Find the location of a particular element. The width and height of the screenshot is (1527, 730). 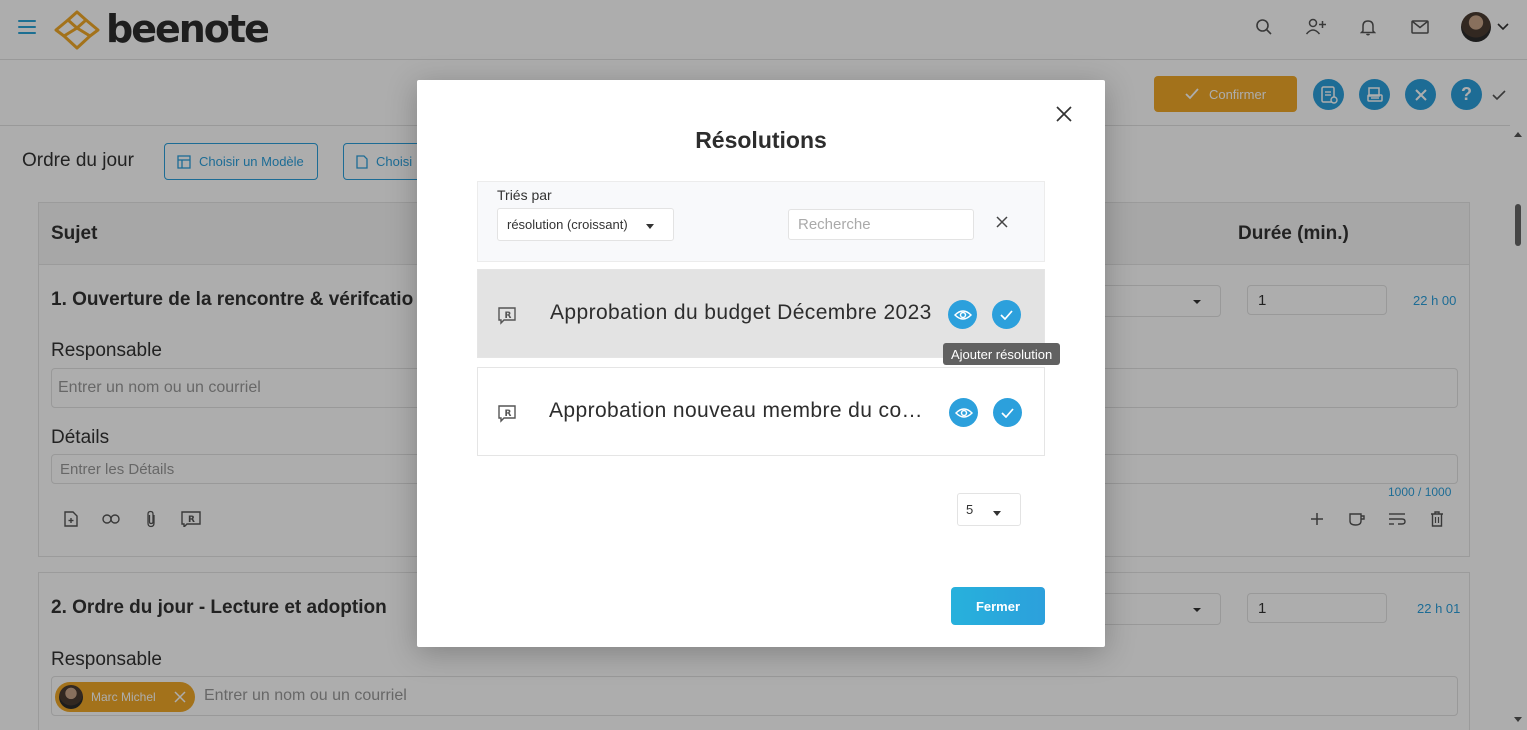

clear-filter-icon is located at coordinates (1002, 222).